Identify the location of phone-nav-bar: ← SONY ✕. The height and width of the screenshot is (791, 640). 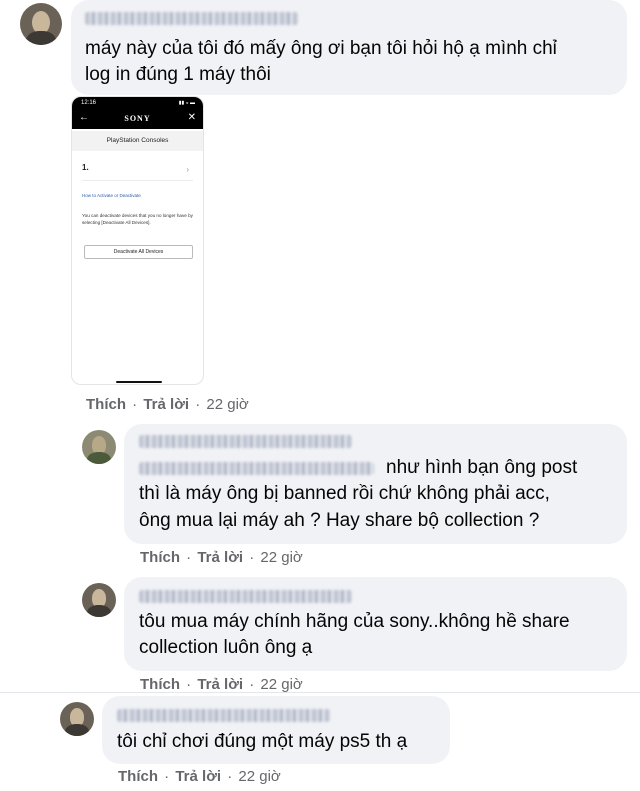
(137, 119).